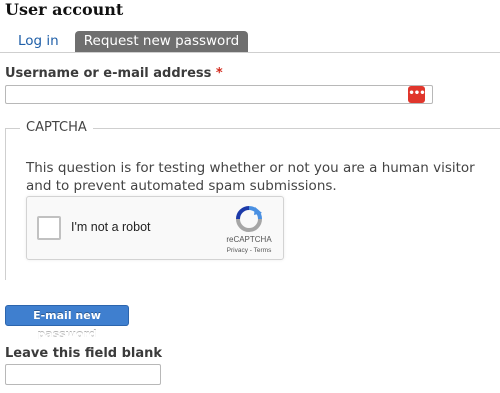  I want to click on tabs: Log in Request new password, so click(250, 42).